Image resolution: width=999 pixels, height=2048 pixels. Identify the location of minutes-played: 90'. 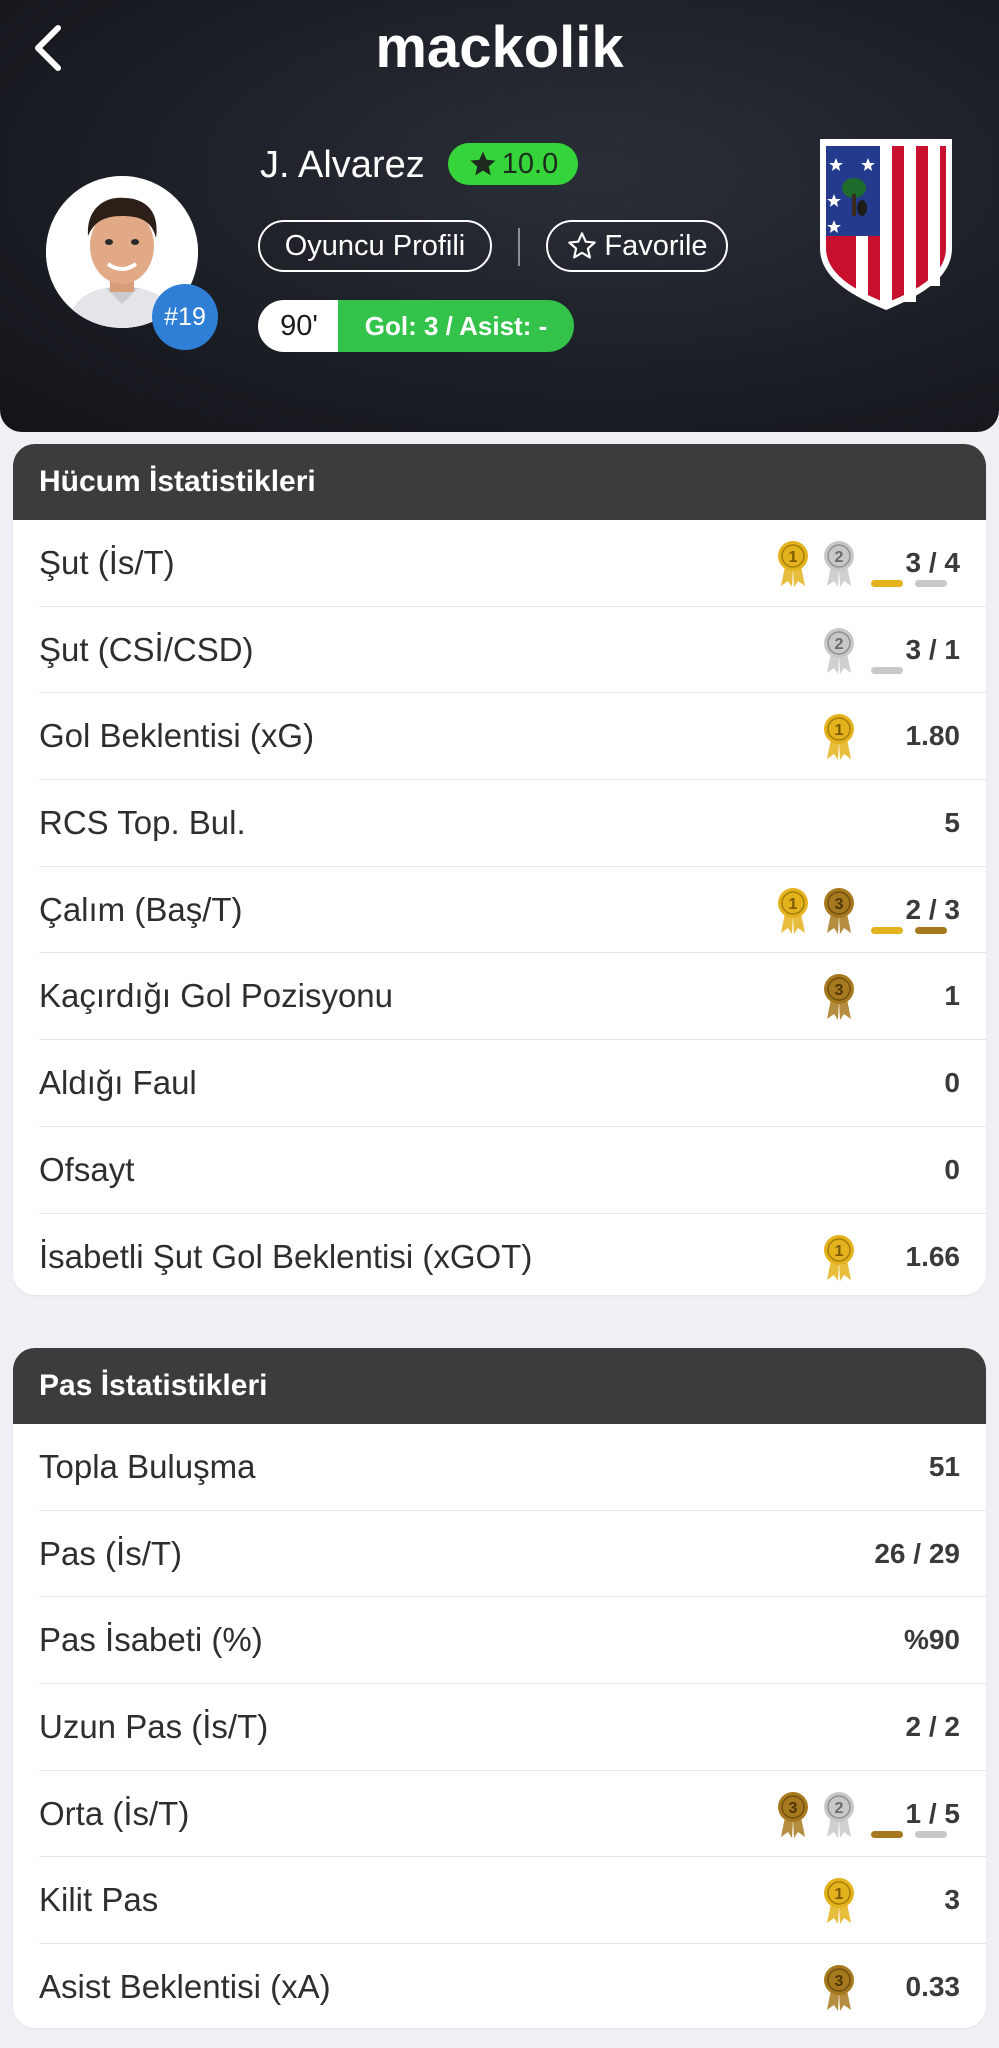
(299, 326).